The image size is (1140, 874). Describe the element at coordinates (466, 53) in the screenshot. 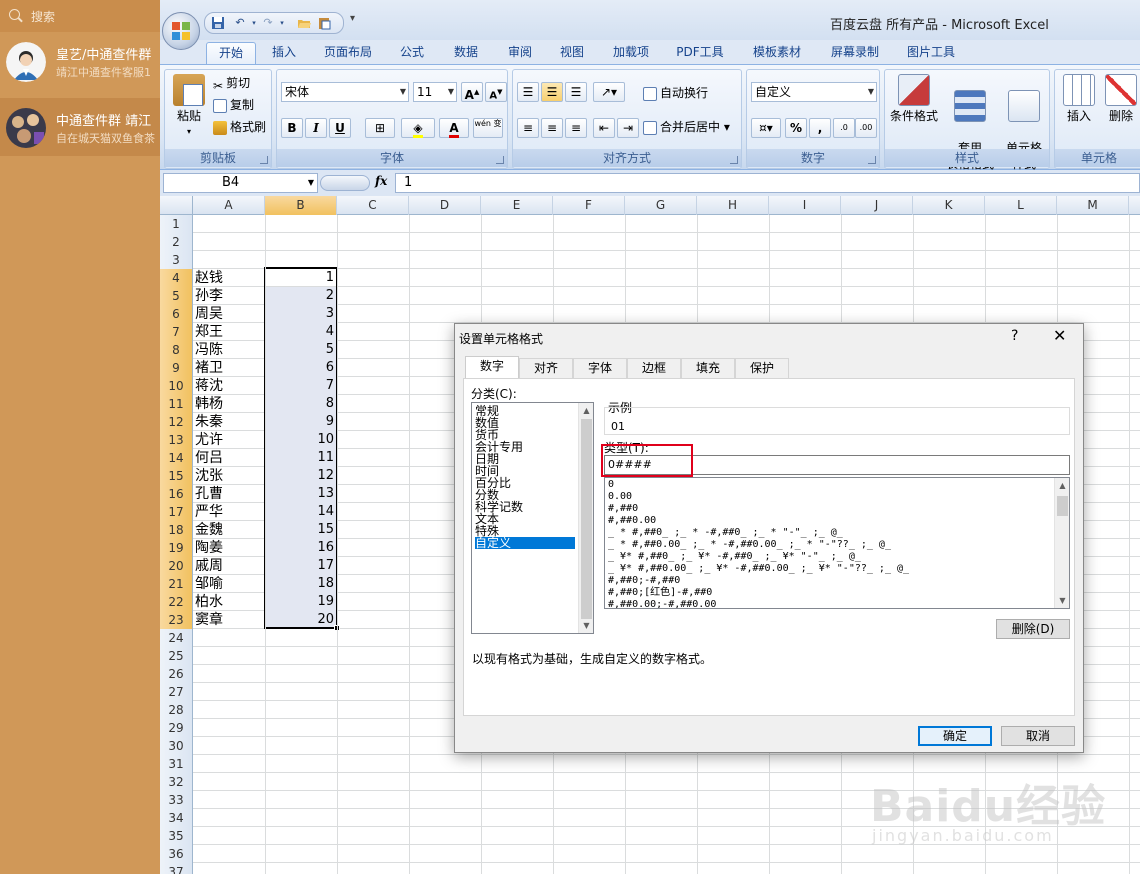

I see `tab-data: 数据` at that location.